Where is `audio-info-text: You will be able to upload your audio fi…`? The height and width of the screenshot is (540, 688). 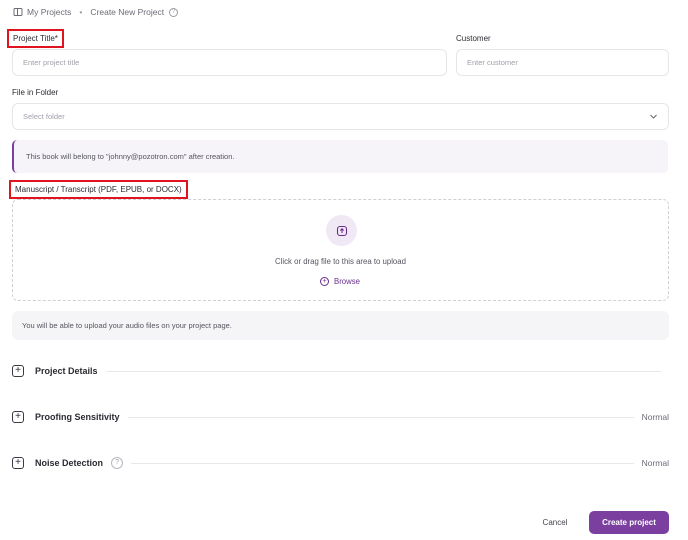 audio-info-text: You will be able to upload your audio fi… is located at coordinates (127, 325).